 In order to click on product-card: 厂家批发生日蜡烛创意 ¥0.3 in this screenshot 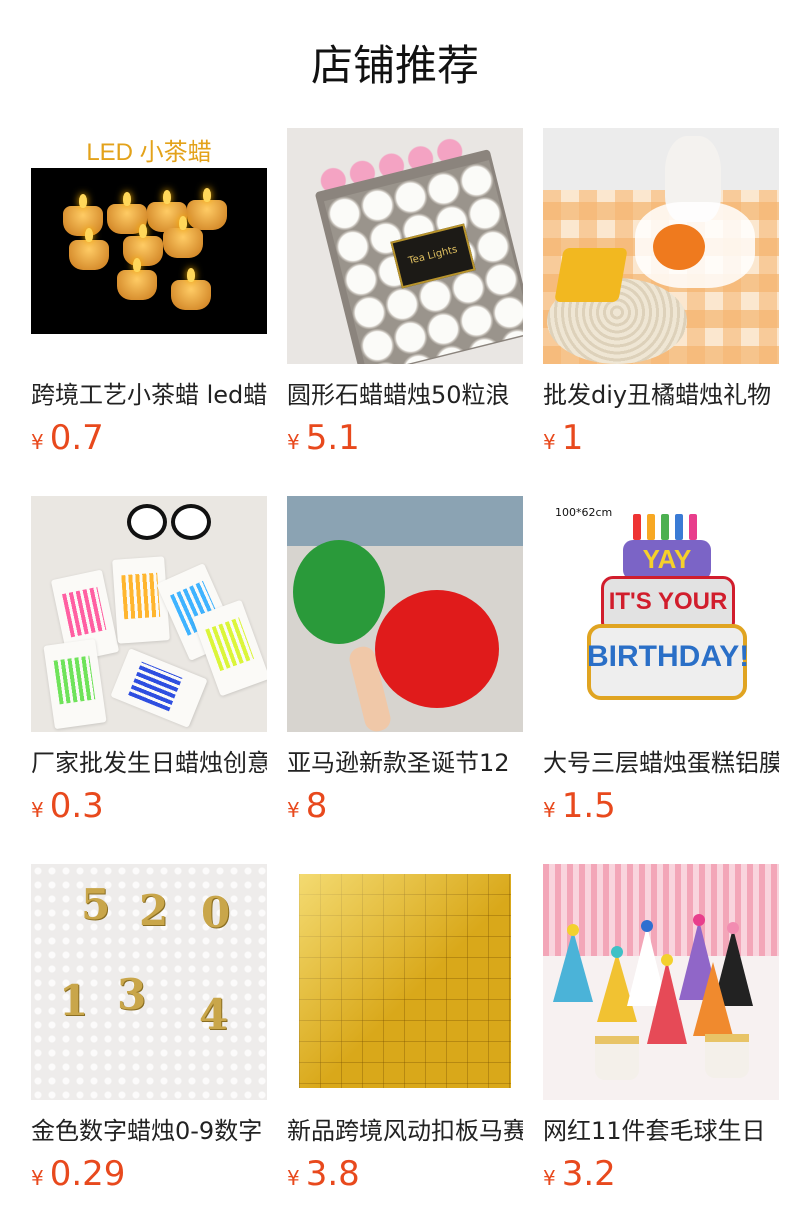, I will do `click(149, 680)`.